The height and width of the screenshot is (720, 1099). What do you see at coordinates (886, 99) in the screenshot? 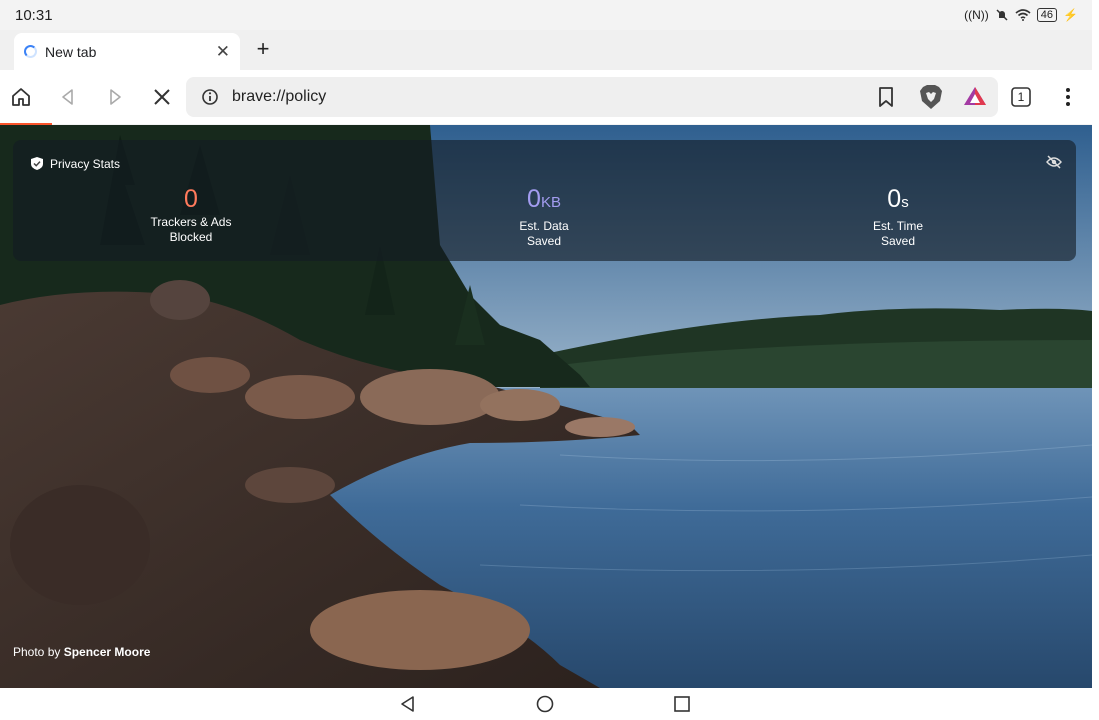
I see `bookmark-icon` at bounding box center [886, 99].